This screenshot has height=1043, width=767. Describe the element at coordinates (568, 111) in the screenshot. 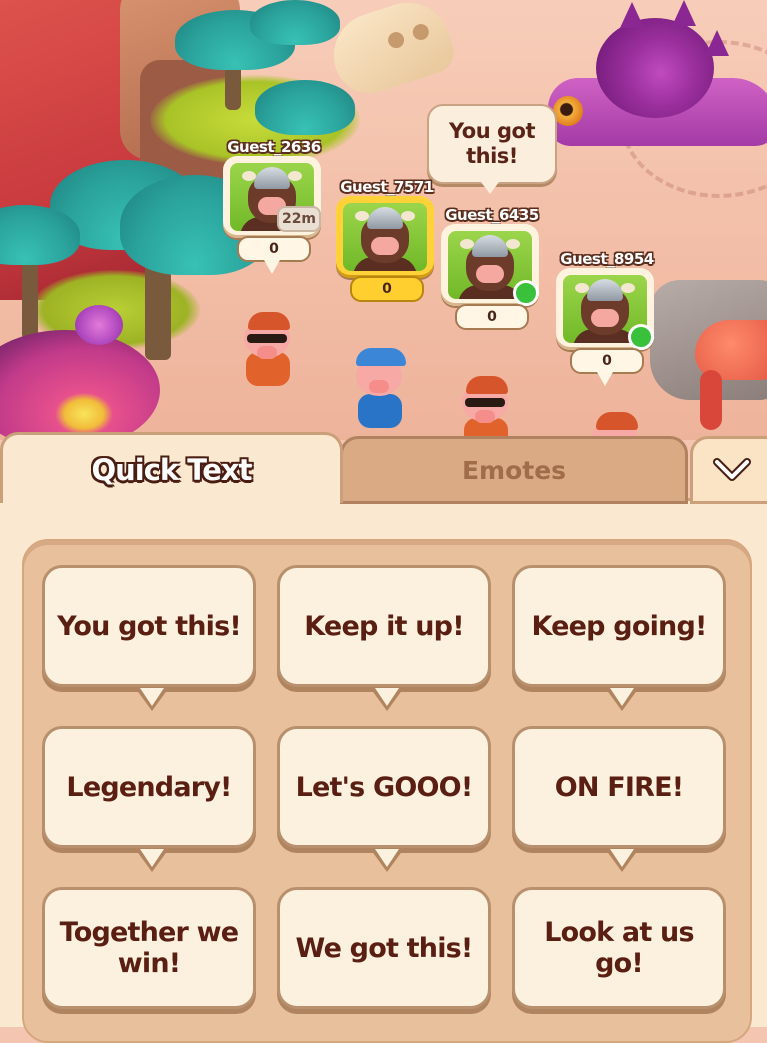

I see `snail-eye` at that location.